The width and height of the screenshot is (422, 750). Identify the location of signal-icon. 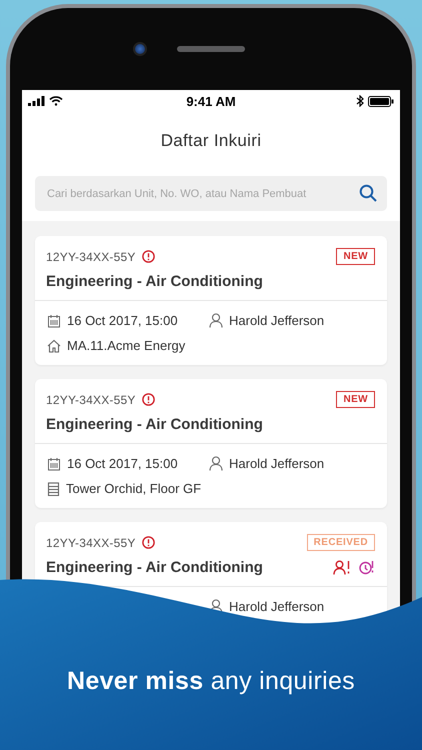
(36, 101).